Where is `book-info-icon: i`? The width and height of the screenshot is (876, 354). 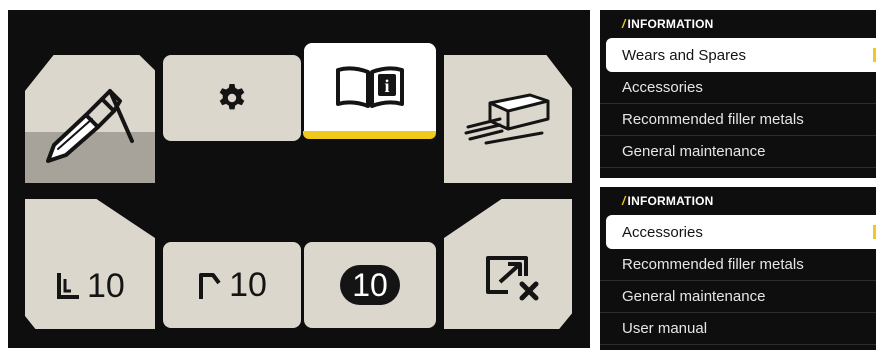 book-info-icon: i is located at coordinates (370, 87).